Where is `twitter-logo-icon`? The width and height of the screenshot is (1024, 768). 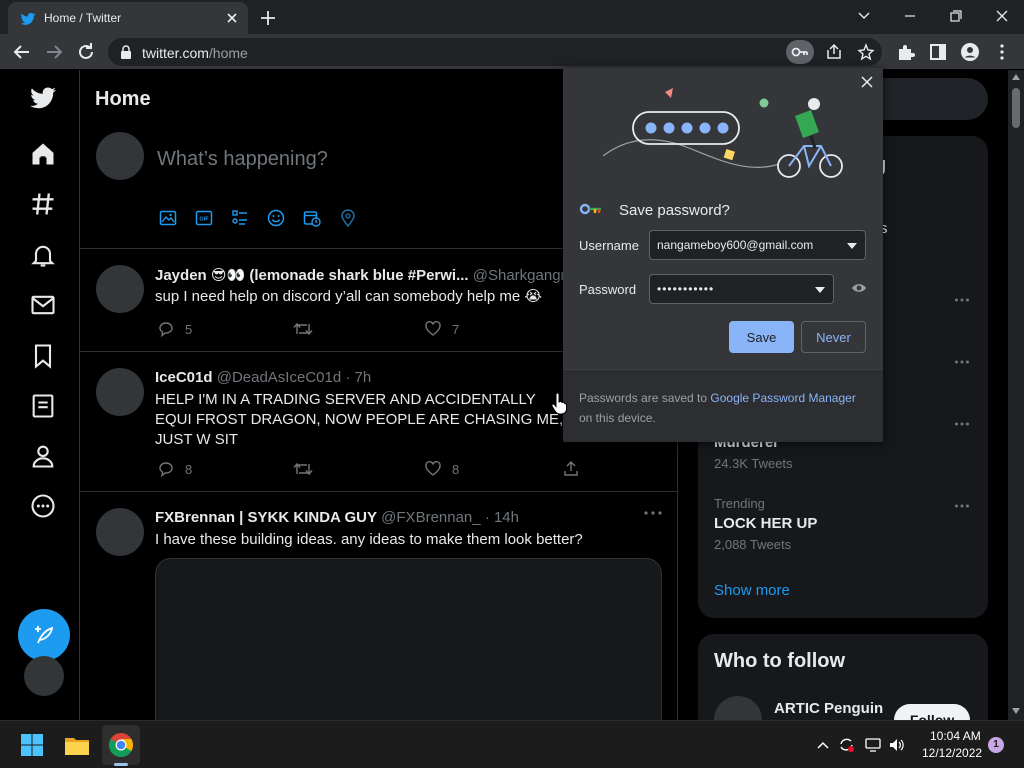 twitter-logo-icon is located at coordinates (43, 98).